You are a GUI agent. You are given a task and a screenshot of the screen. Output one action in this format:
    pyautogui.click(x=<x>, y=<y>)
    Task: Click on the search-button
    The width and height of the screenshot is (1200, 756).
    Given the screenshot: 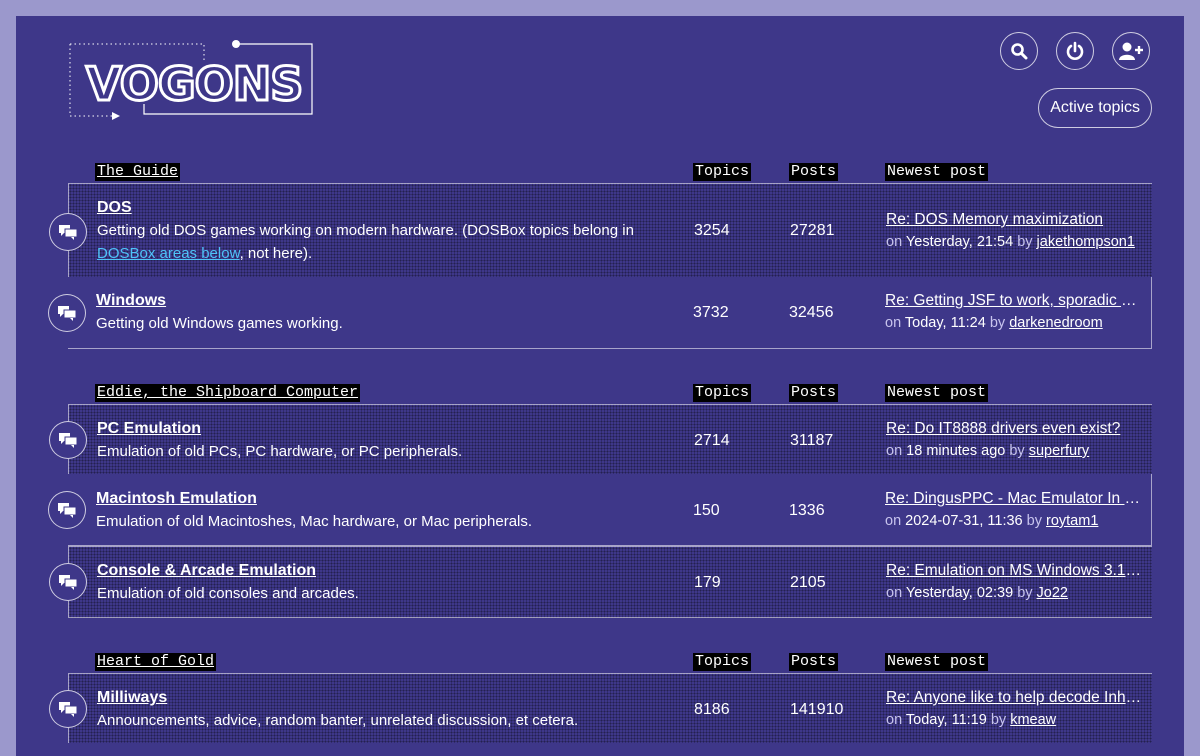 What is the action you would take?
    pyautogui.click(x=1019, y=51)
    